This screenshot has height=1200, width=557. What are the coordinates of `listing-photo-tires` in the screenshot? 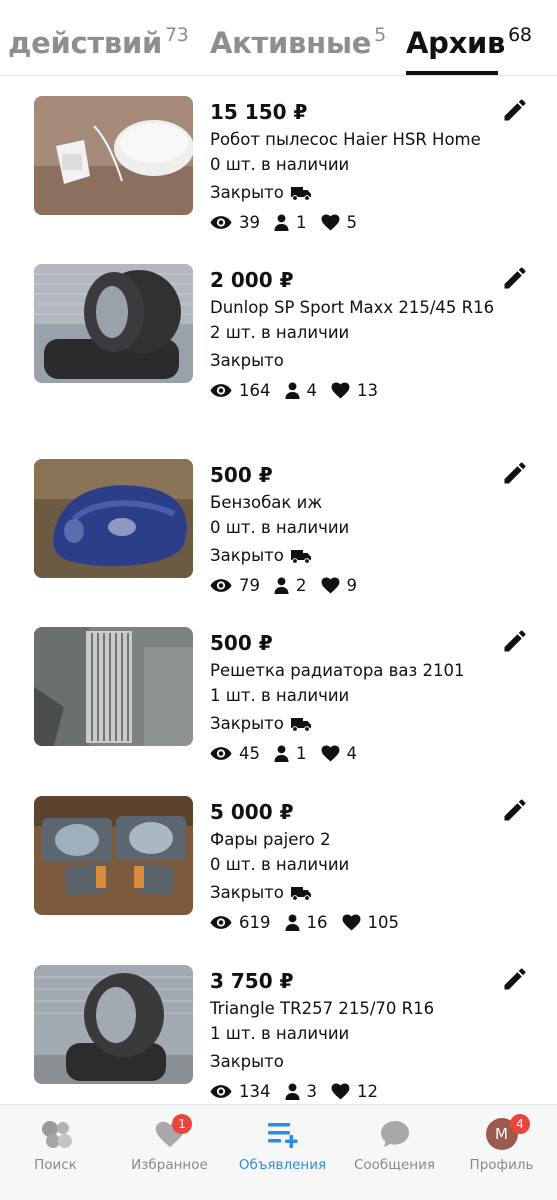 It's located at (113, 323).